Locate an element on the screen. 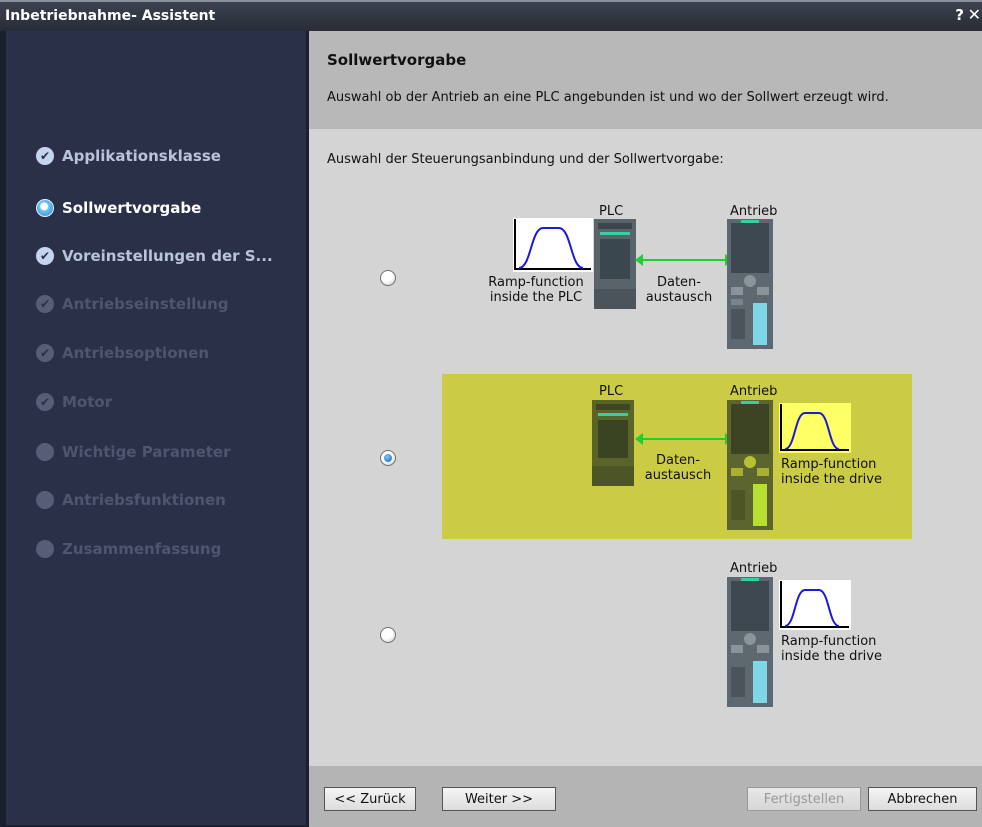 Image resolution: width=982 pixels, height=827 pixels. step-label: Antriebsoptionen is located at coordinates (136, 353).